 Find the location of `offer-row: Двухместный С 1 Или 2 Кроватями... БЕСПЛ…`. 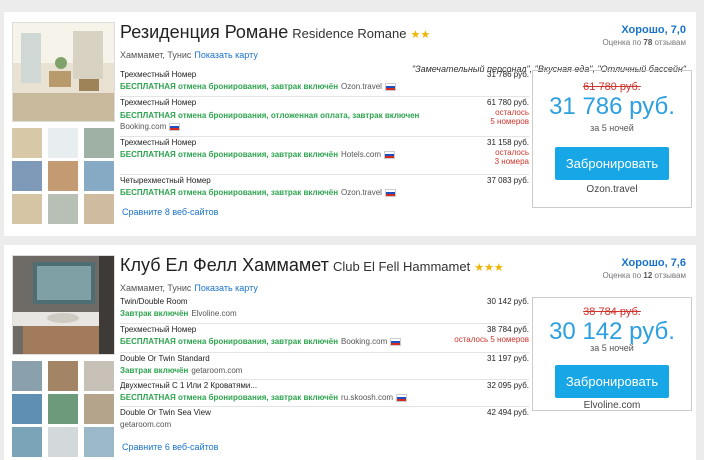

offer-row: Двухместный С 1 Или 2 Кроватями... БЕСПЛ… is located at coordinates (324, 394).